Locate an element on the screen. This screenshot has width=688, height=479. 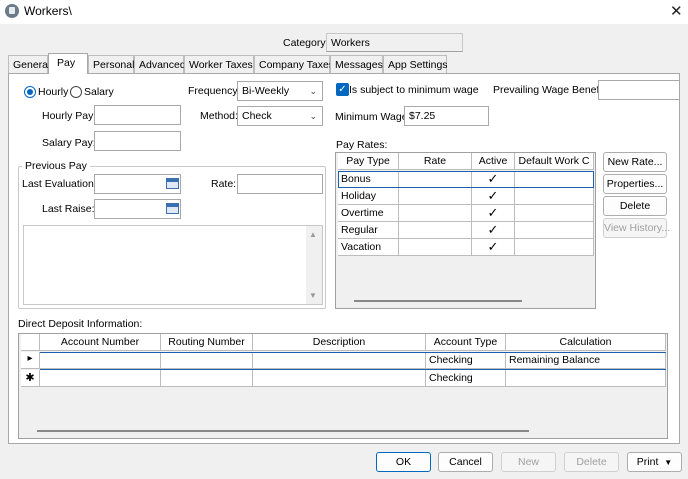
rate-label: Rate: is located at coordinates (224, 184).